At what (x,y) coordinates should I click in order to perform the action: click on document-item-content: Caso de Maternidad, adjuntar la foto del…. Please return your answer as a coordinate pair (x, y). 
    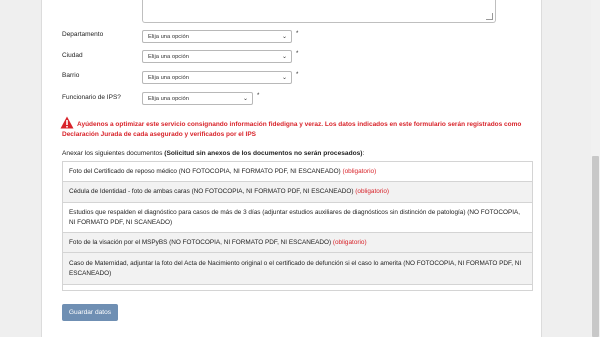
    Looking at the image, I should click on (297, 268).